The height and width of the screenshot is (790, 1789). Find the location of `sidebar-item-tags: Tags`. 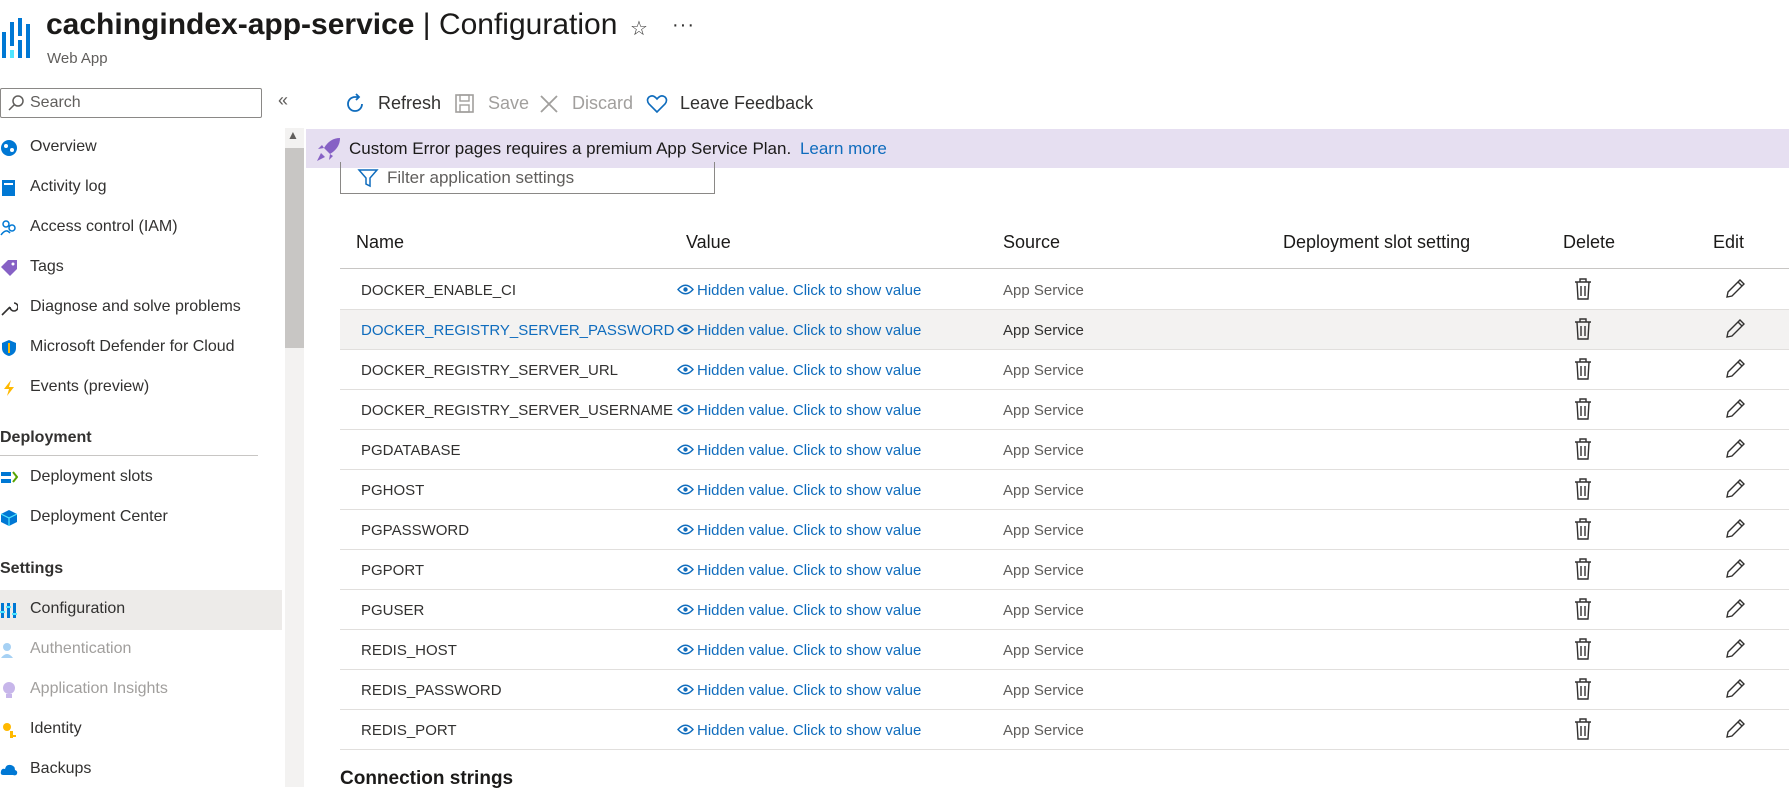

sidebar-item-tags: Tags is located at coordinates (141, 268).